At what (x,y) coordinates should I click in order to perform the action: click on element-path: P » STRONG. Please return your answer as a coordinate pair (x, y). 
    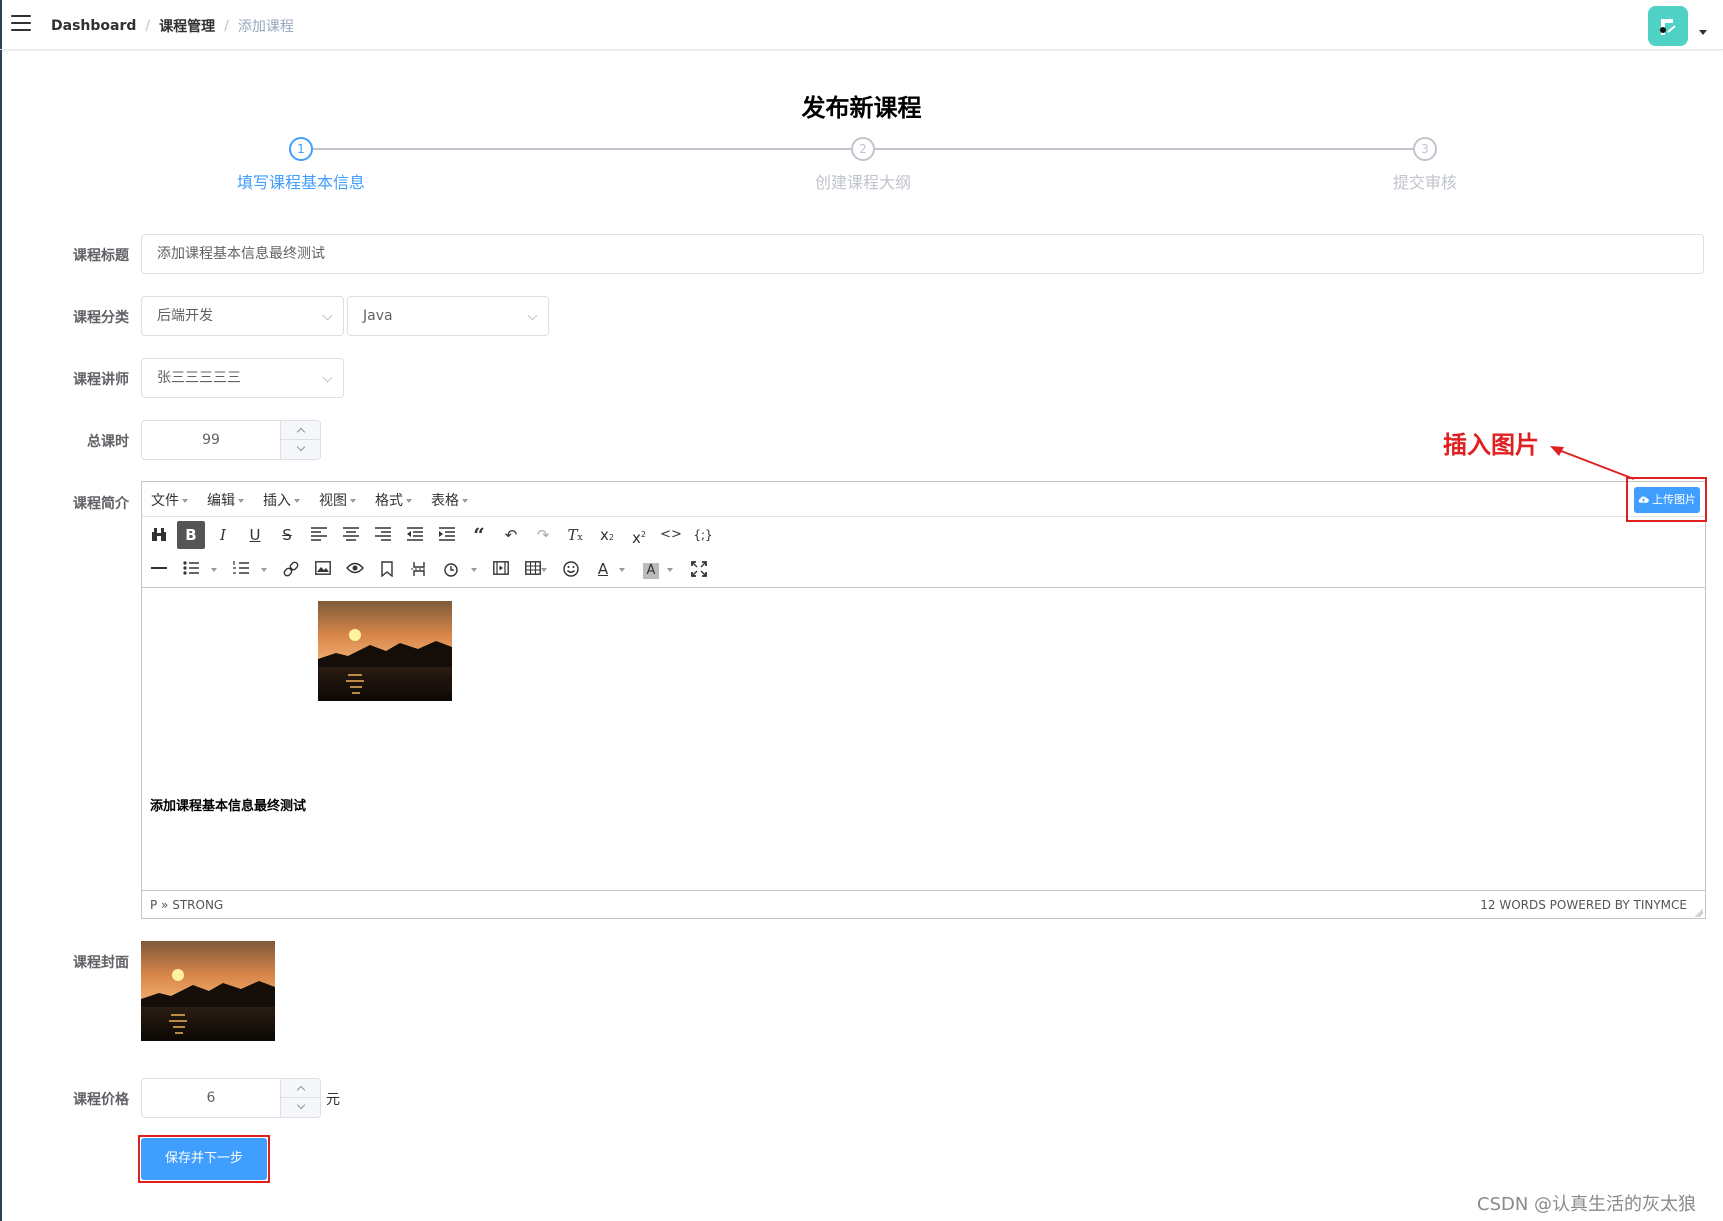
    Looking at the image, I should click on (186, 905).